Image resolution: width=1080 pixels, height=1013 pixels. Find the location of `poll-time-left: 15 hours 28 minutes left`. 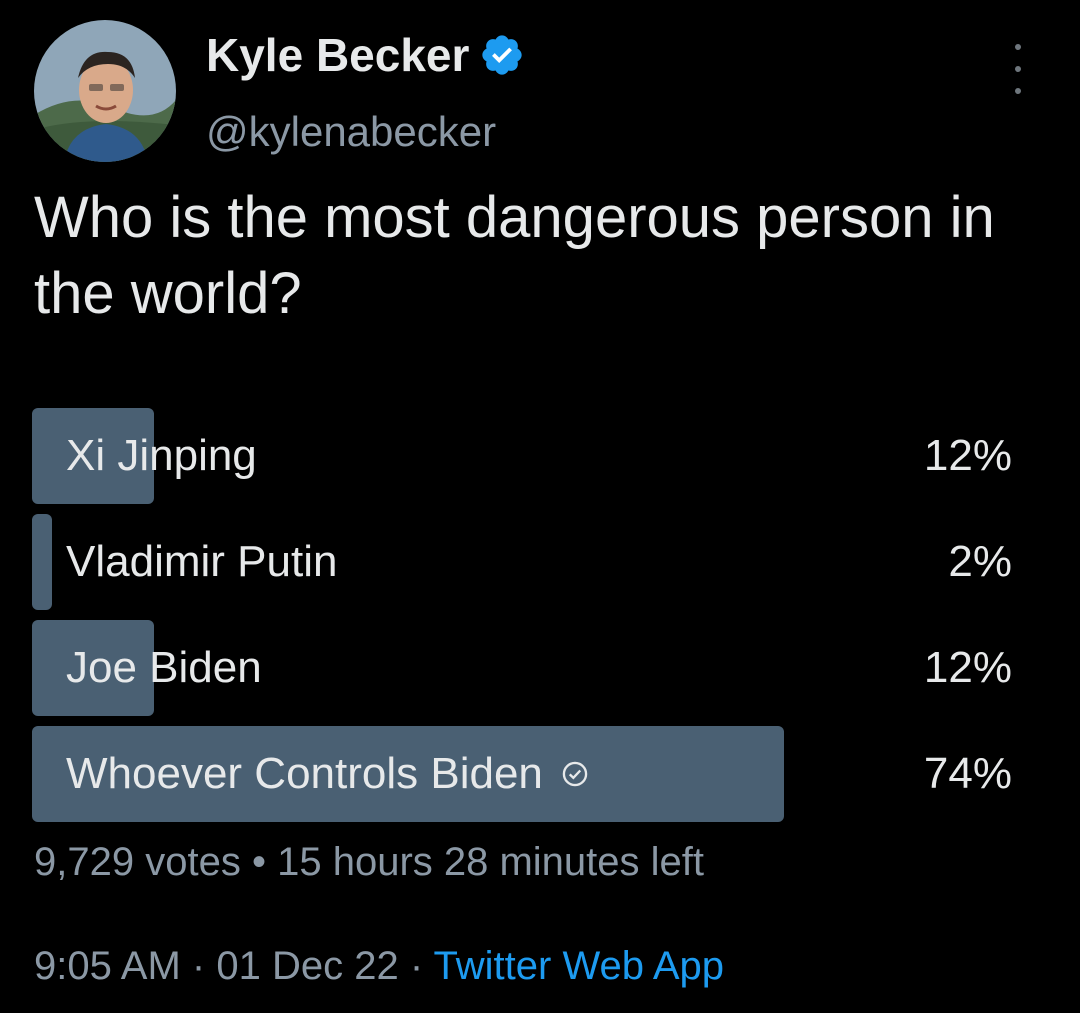

poll-time-left: 15 hours 28 minutes left is located at coordinates (491, 862).